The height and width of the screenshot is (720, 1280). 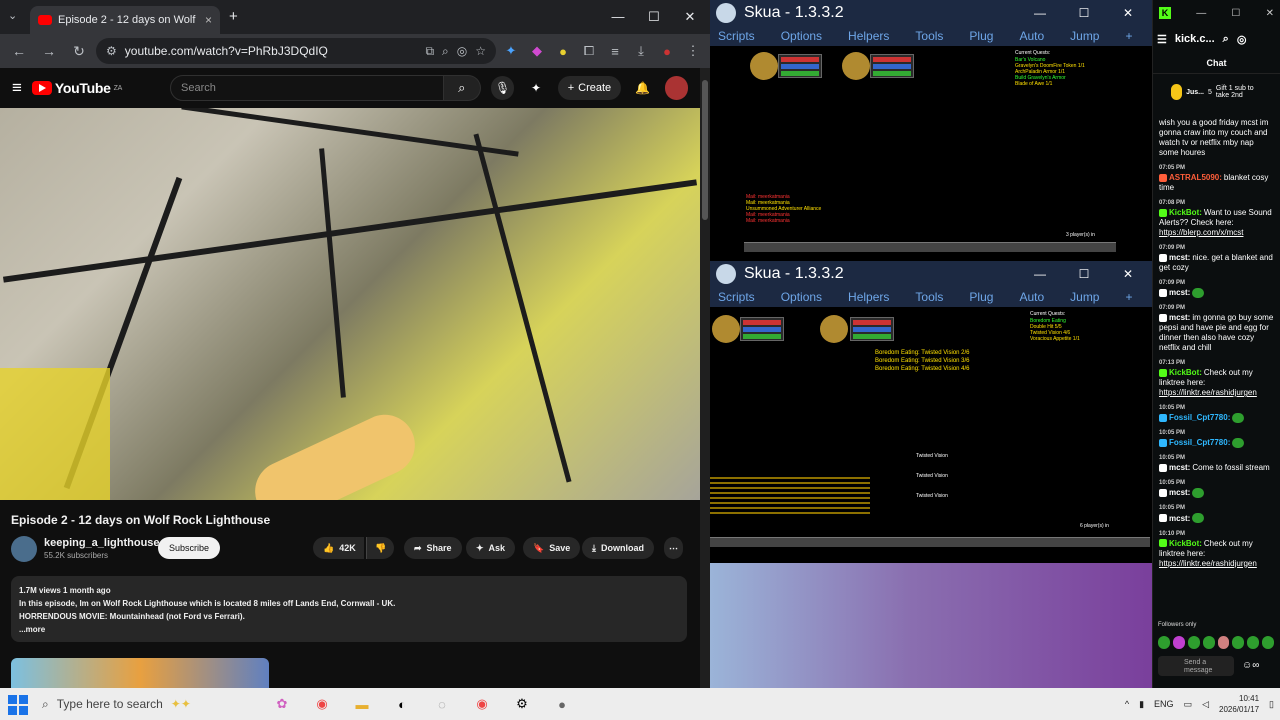 I want to click on share-button: ➦ Share, so click(x=433, y=548).